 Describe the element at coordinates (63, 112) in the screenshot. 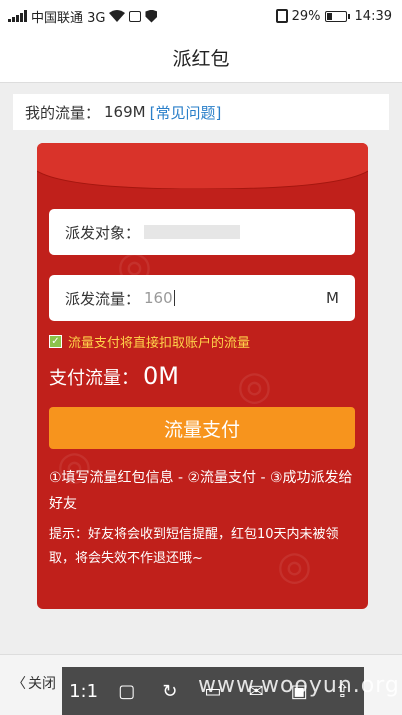

I see `quota-label: 我的流量：` at that location.